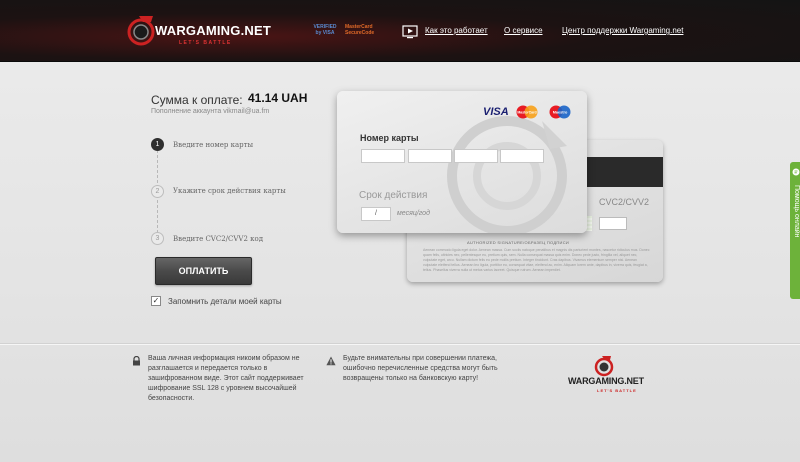 This screenshot has width=800, height=462. I want to click on wargaming-logo-icon, so click(604, 366).